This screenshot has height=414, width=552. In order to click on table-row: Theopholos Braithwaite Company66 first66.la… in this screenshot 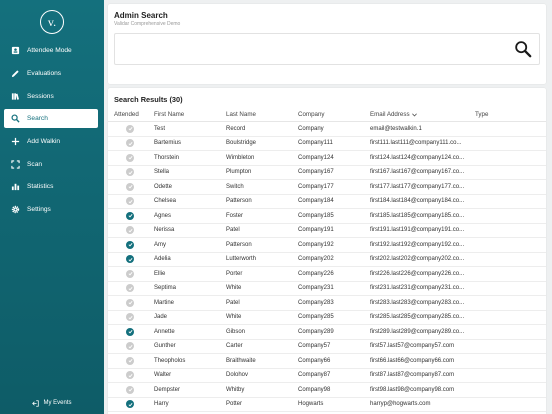, I will do `click(327, 361)`.